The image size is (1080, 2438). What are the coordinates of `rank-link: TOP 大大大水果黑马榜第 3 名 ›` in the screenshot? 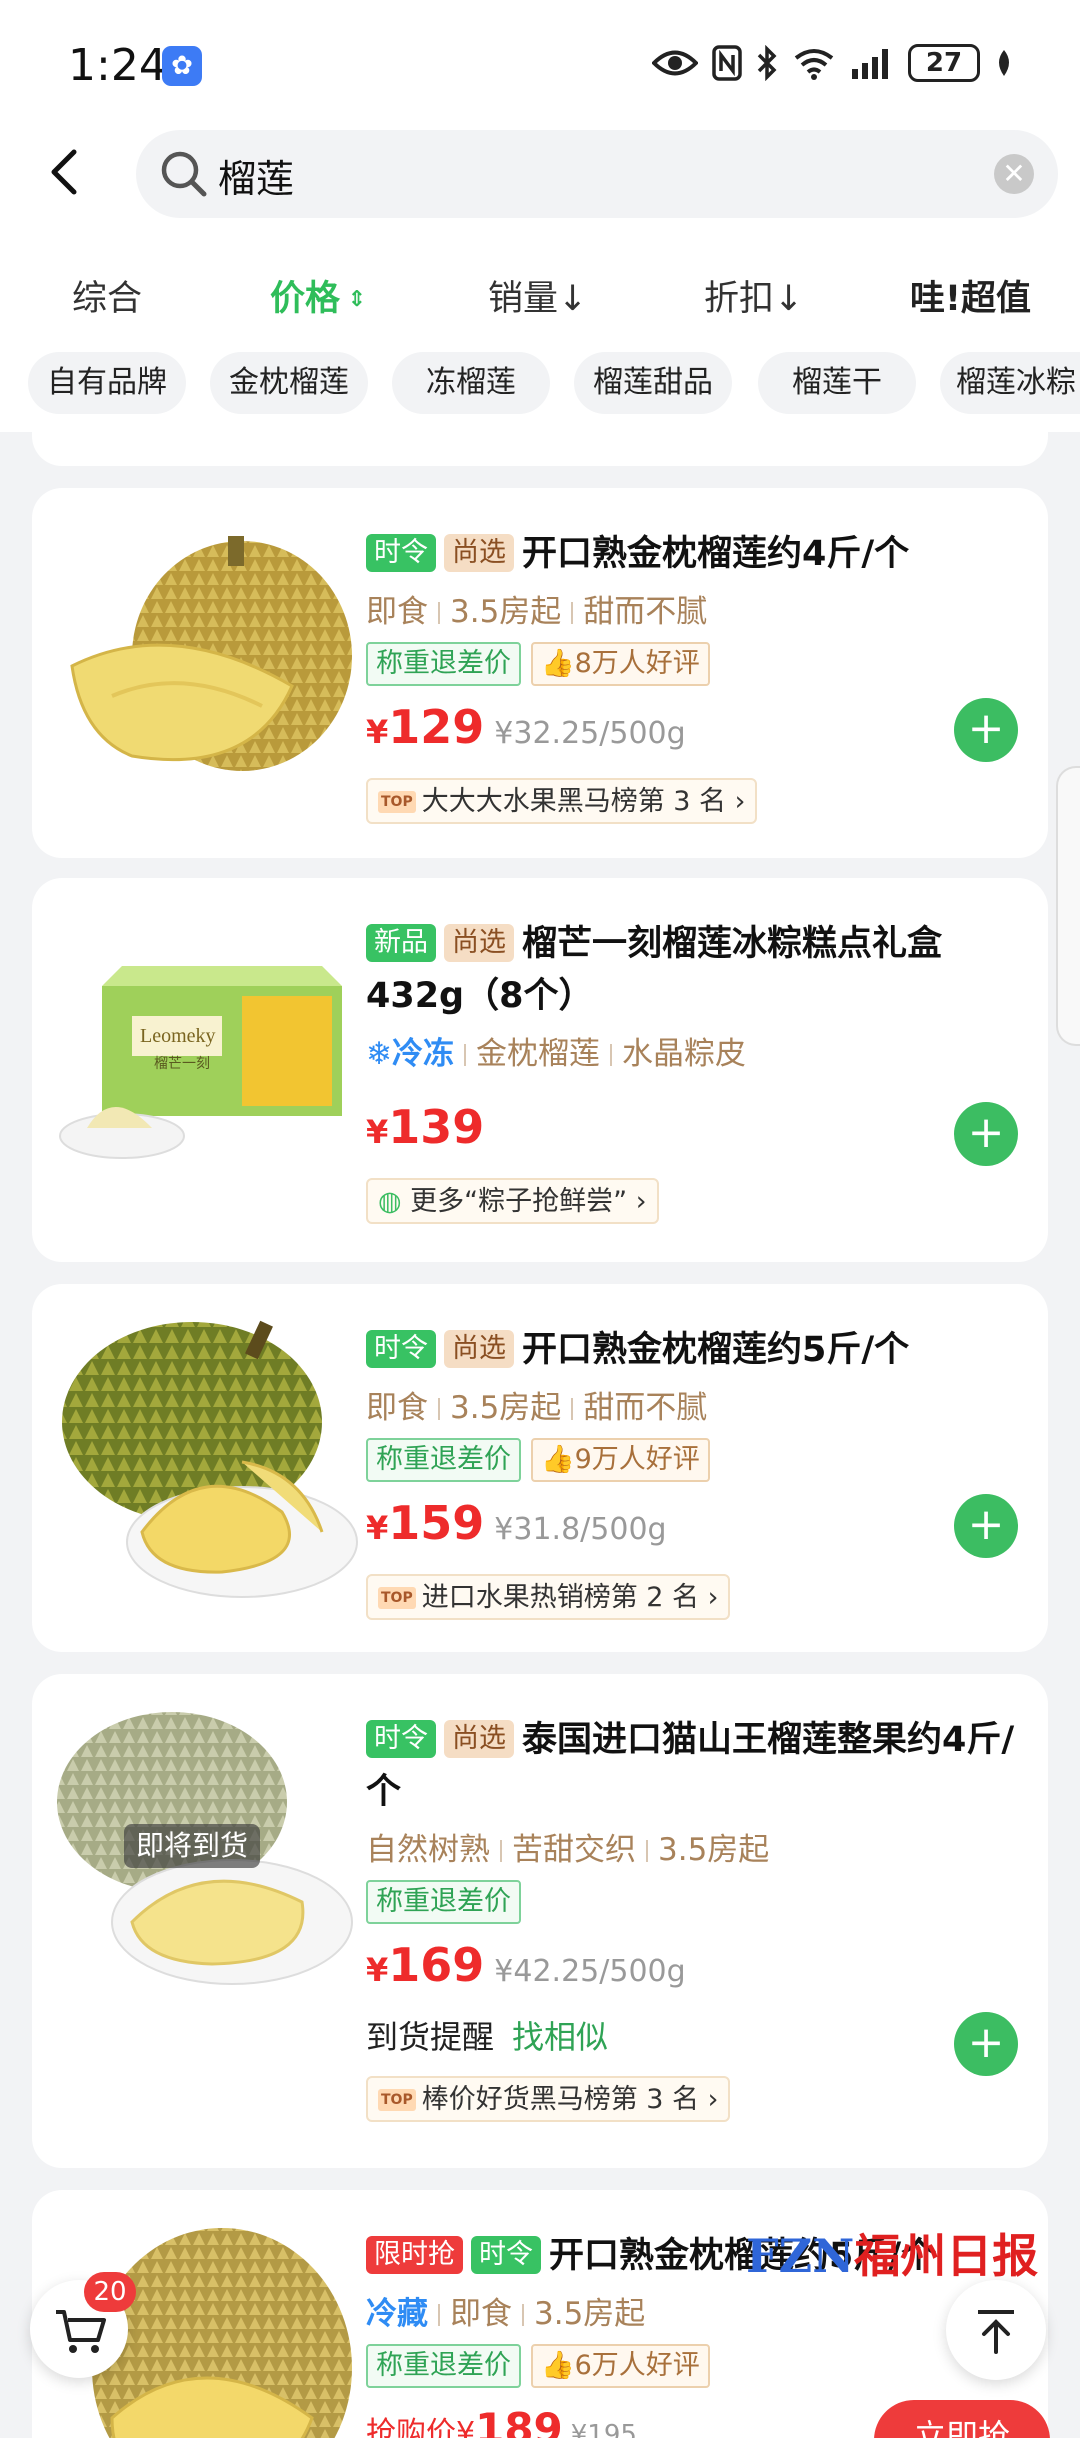 It's located at (562, 801).